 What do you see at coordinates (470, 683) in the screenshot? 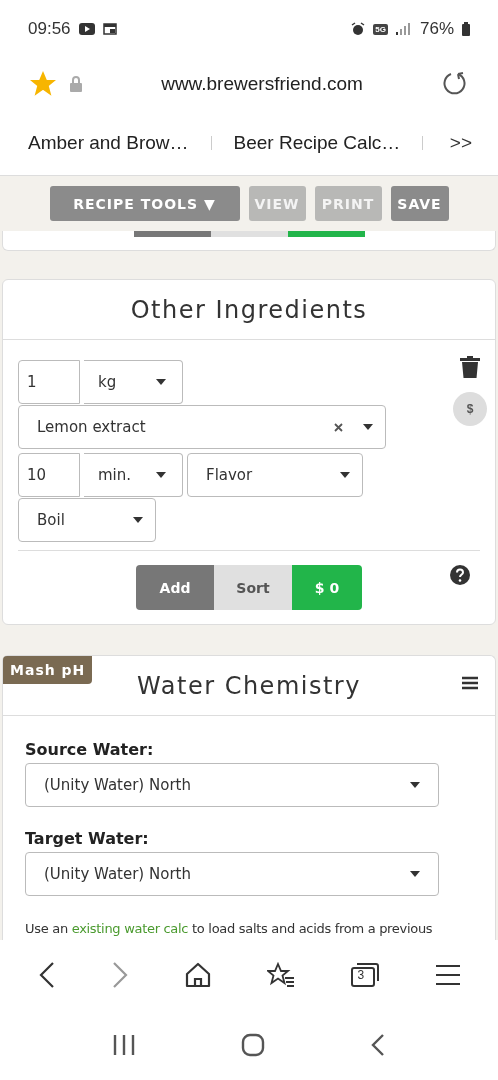
I see `menu-icon` at bounding box center [470, 683].